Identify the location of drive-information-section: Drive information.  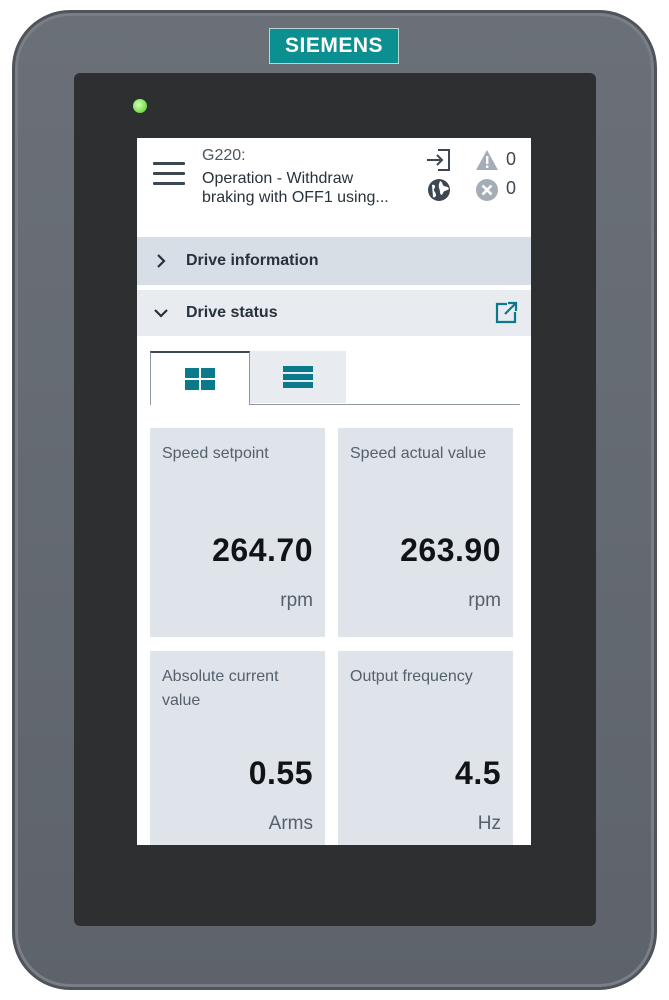
(334, 261).